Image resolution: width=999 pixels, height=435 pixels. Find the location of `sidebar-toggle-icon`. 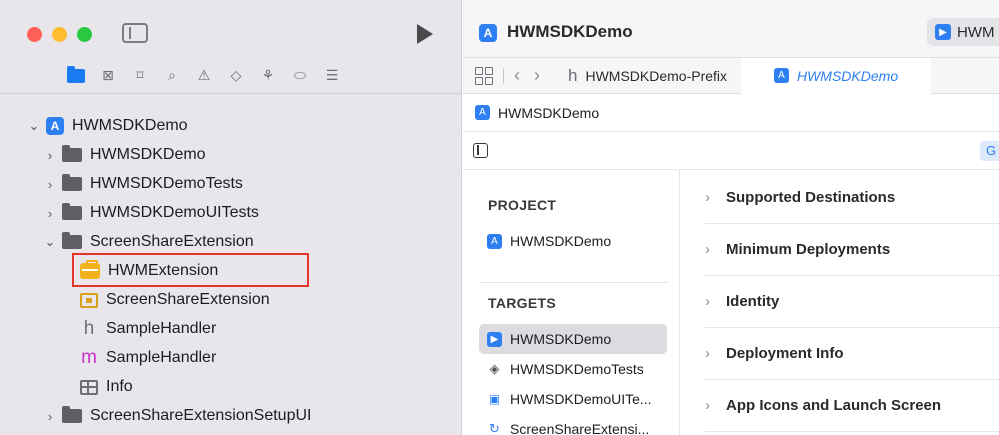

sidebar-toggle-icon is located at coordinates (135, 33).